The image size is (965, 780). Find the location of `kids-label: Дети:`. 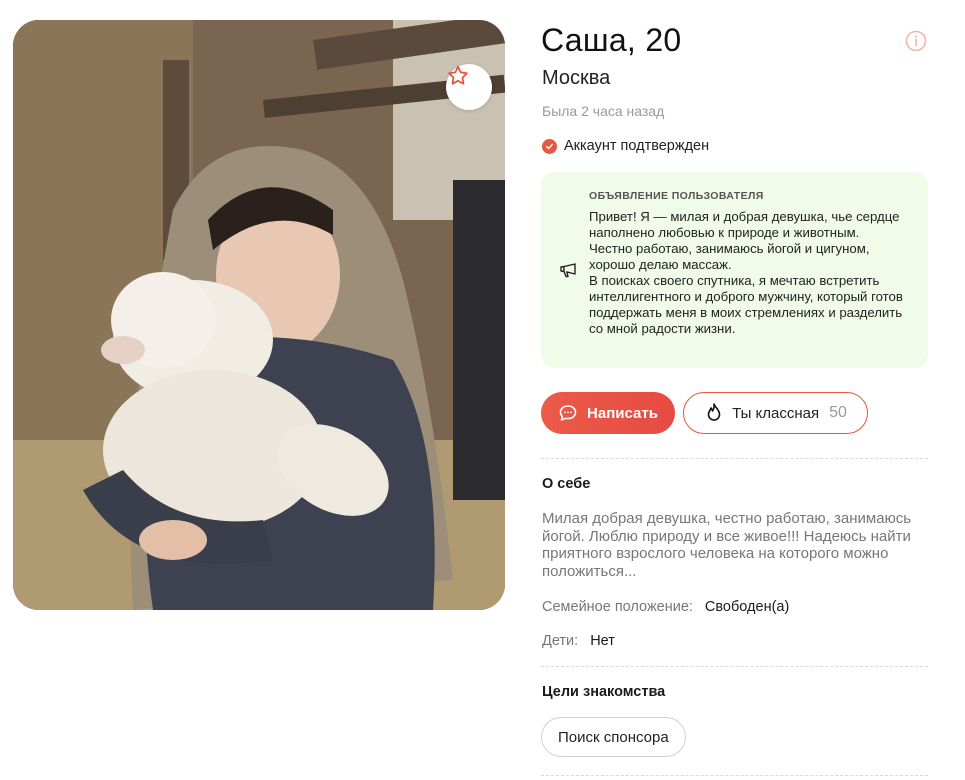

kids-label: Дети: is located at coordinates (560, 641).